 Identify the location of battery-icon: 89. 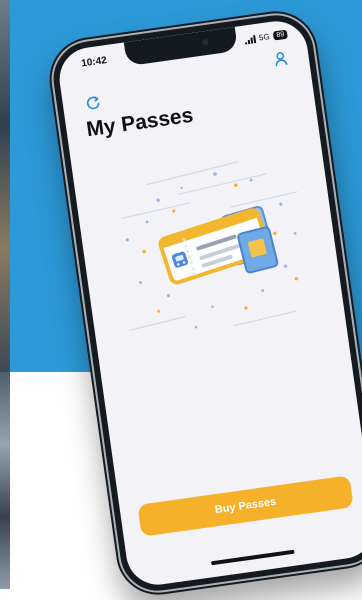
(280, 35).